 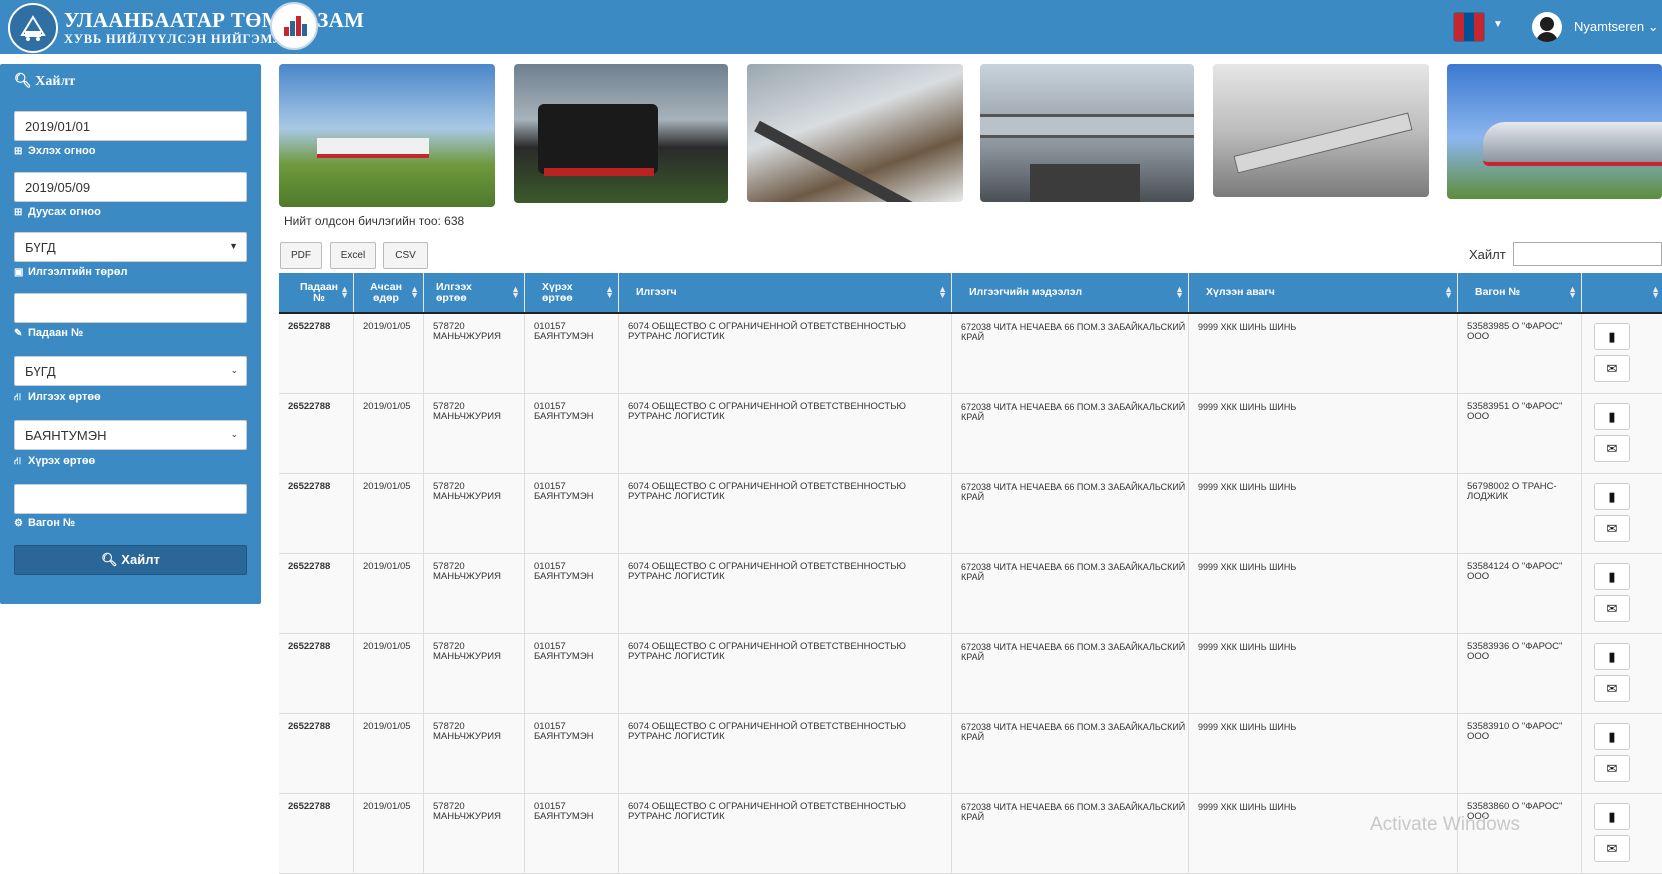 What do you see at coordinates (572, 292) in the screenshot?
I see `col-header-to-station: Хүрэх өртөө ▲ ▼` at bounding box center [572, 292].